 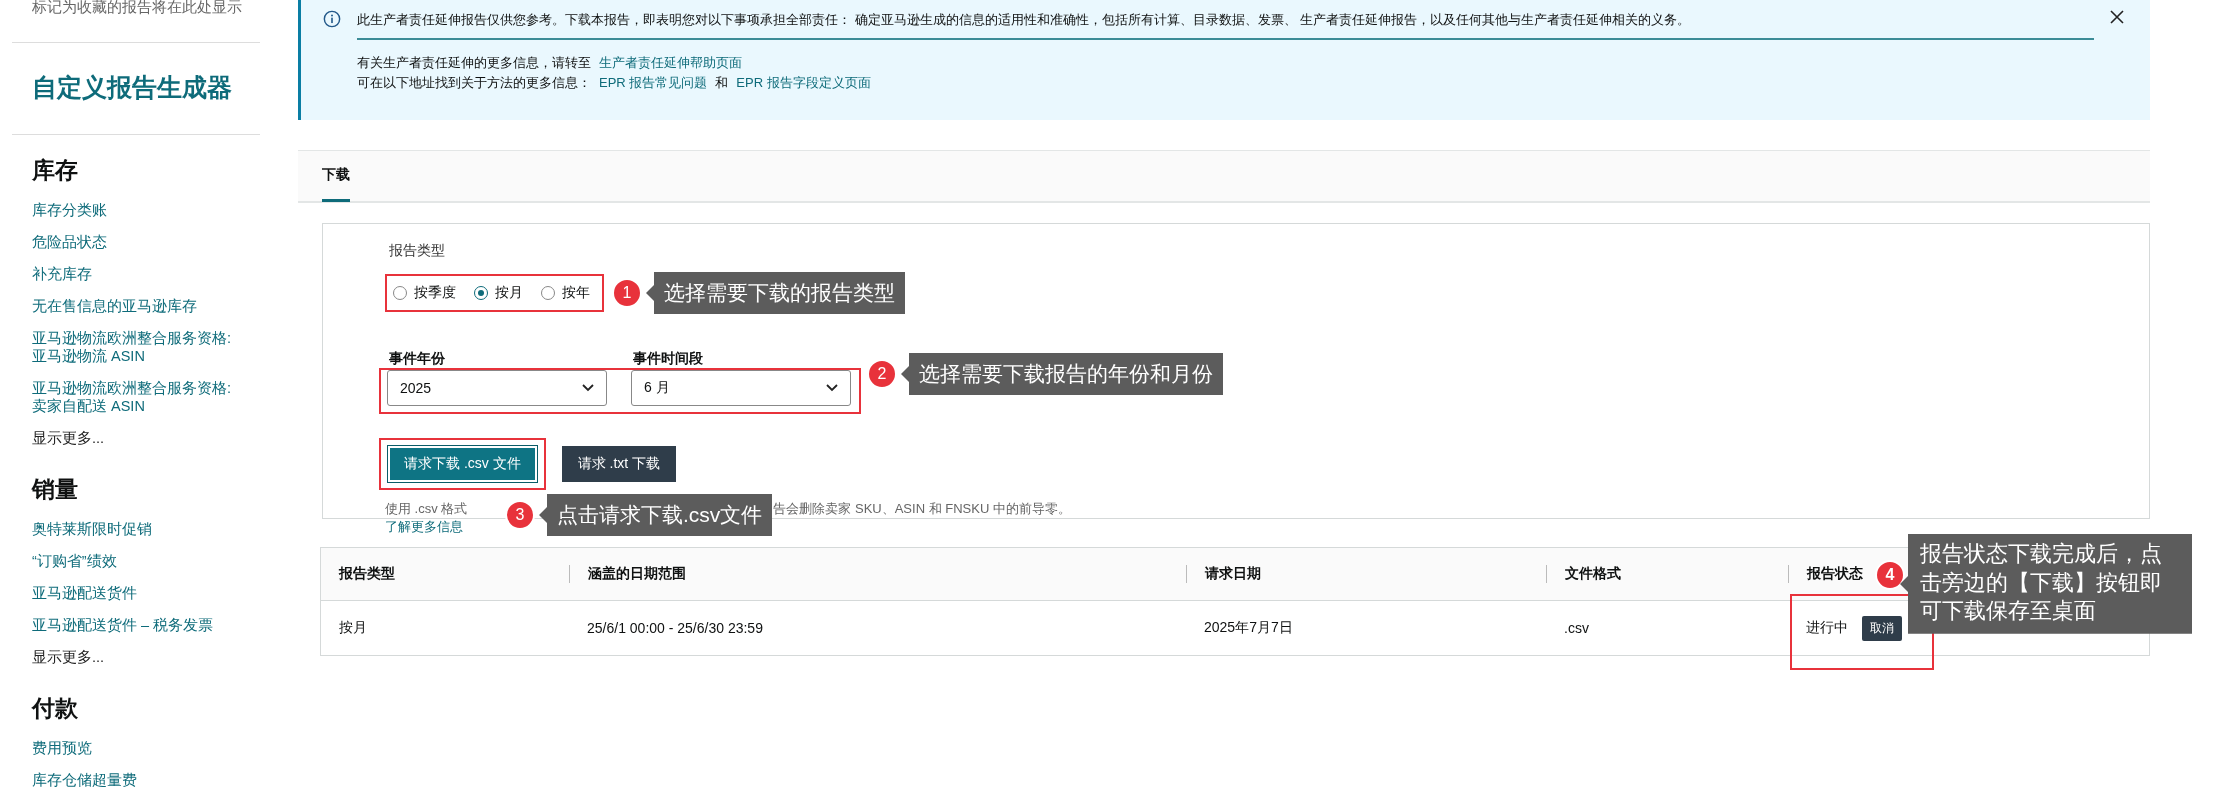 What do you see at coordinates (882, 374) in the screenshot?
I see `step-number-badge: 2` at bounding box center [882, 374].